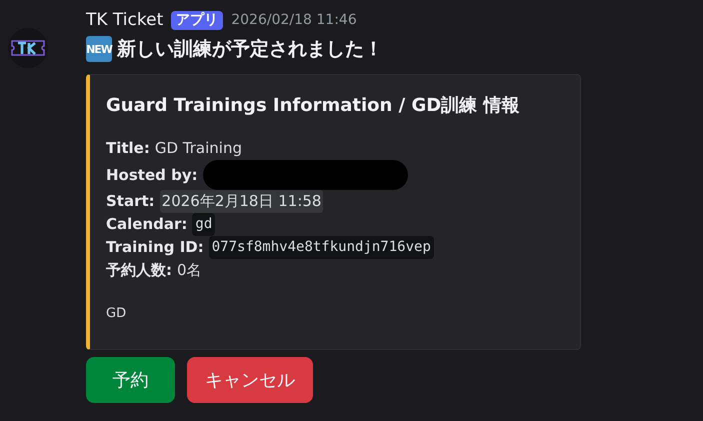  I want to click on field-label: 予約人数:, so click(139, 270).